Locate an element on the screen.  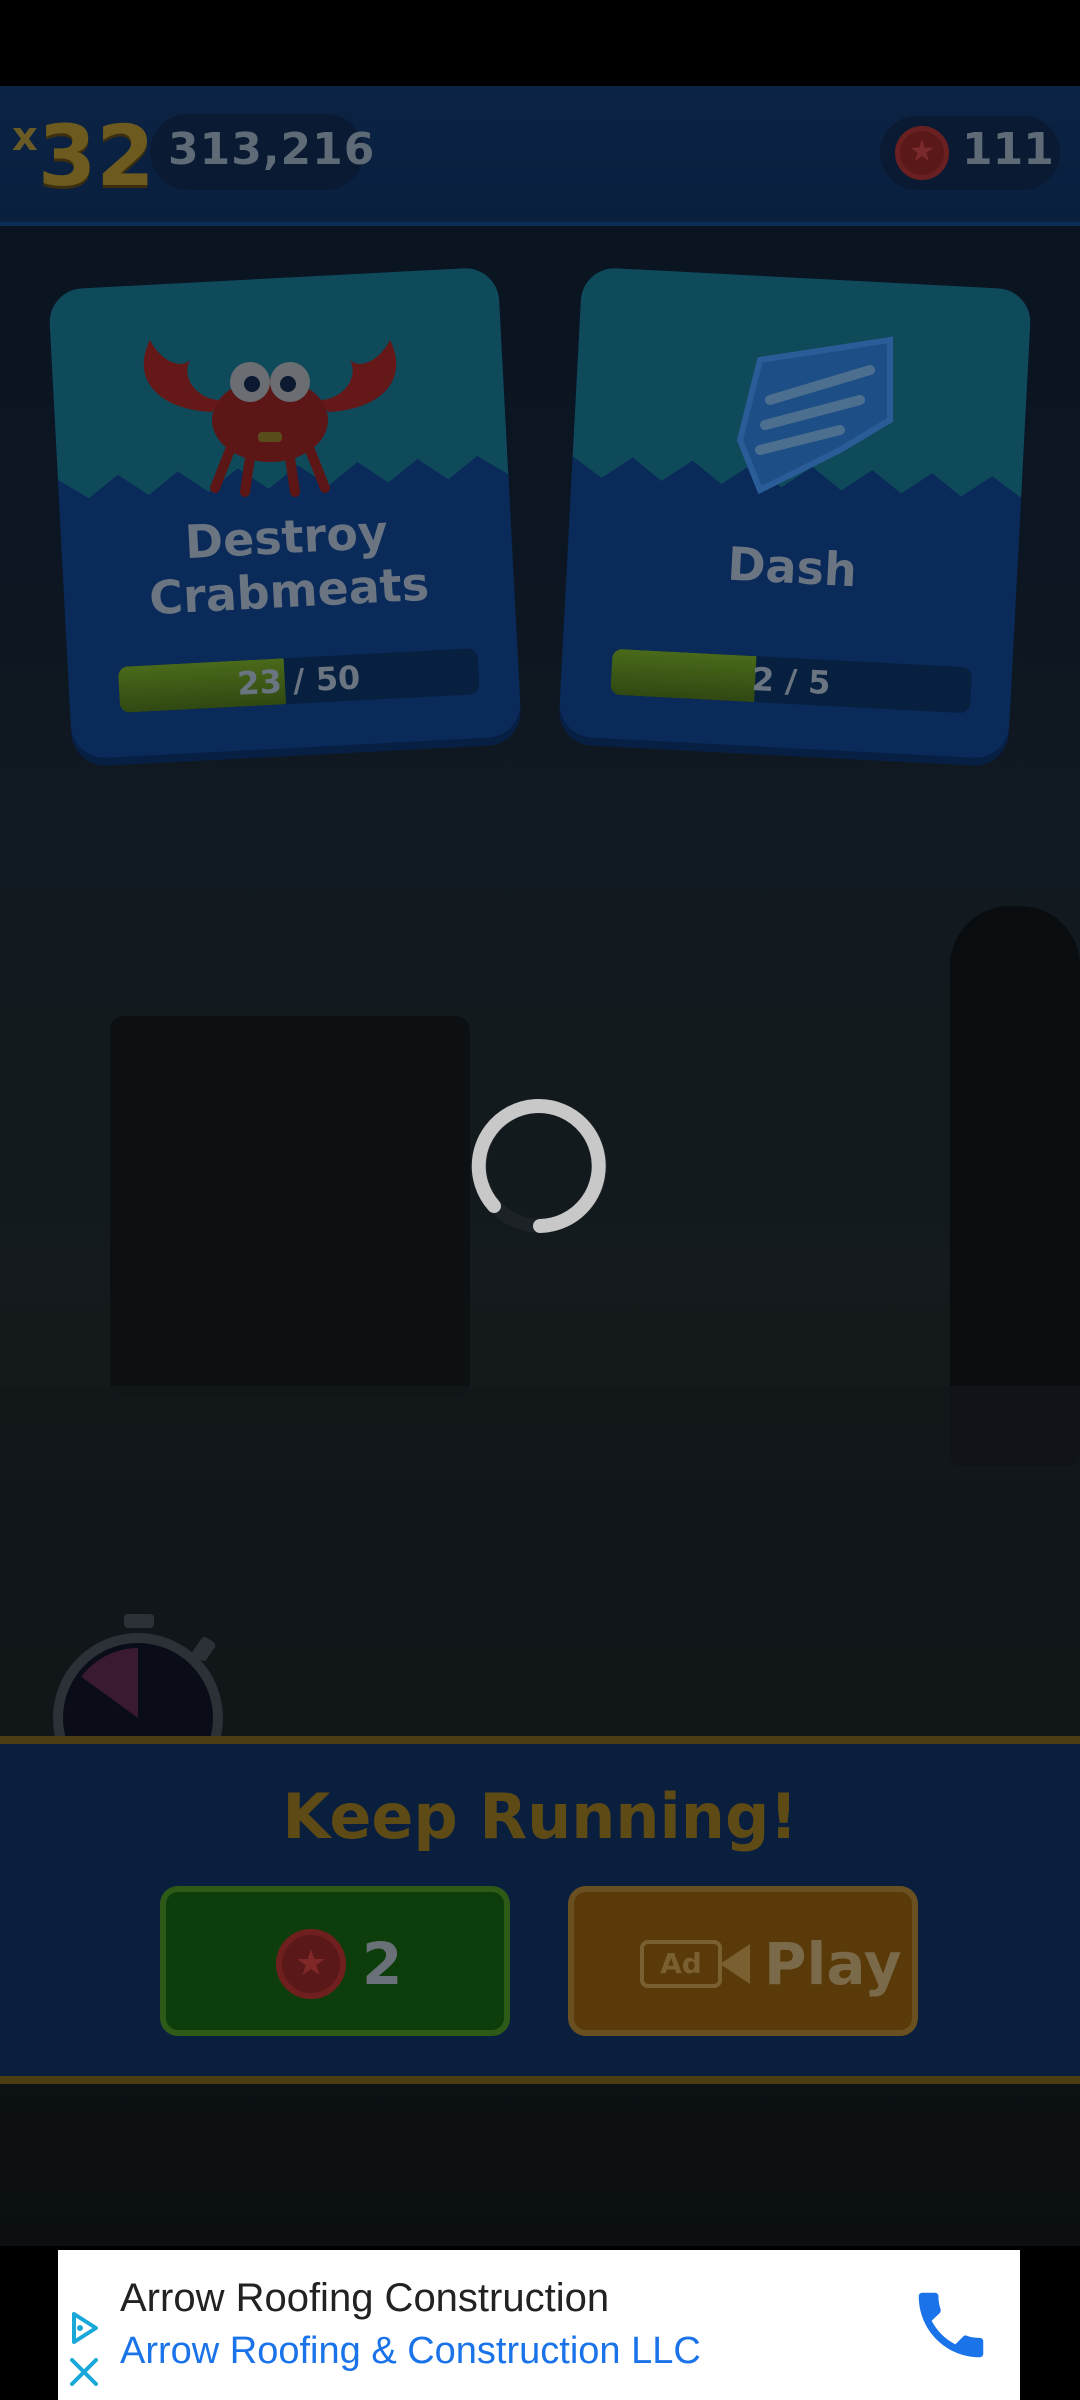
mission-progress-text: 23 / 50 is located at coordinates (299, 680).